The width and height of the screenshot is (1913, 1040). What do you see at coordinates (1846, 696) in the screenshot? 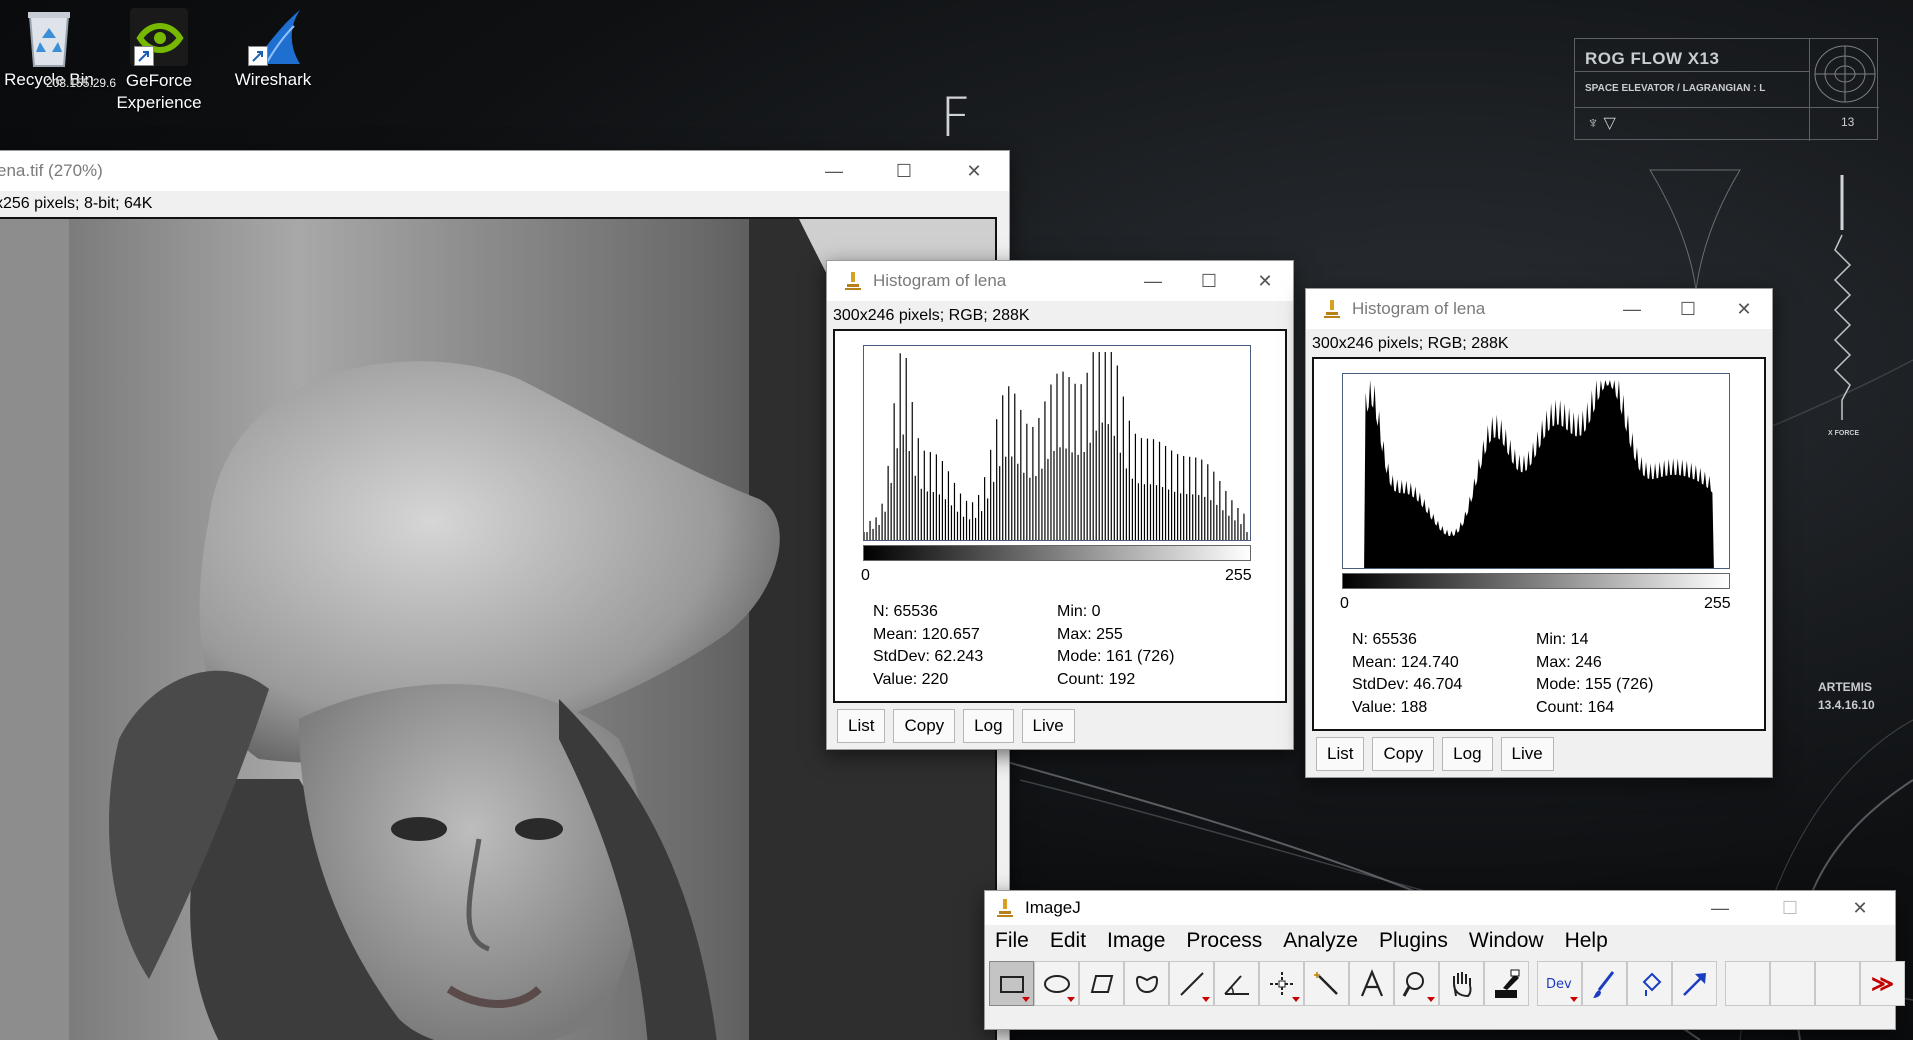
I see `artemis-info: ARTEMIS 13.4.16.10` at bounding box center [1846, 696].